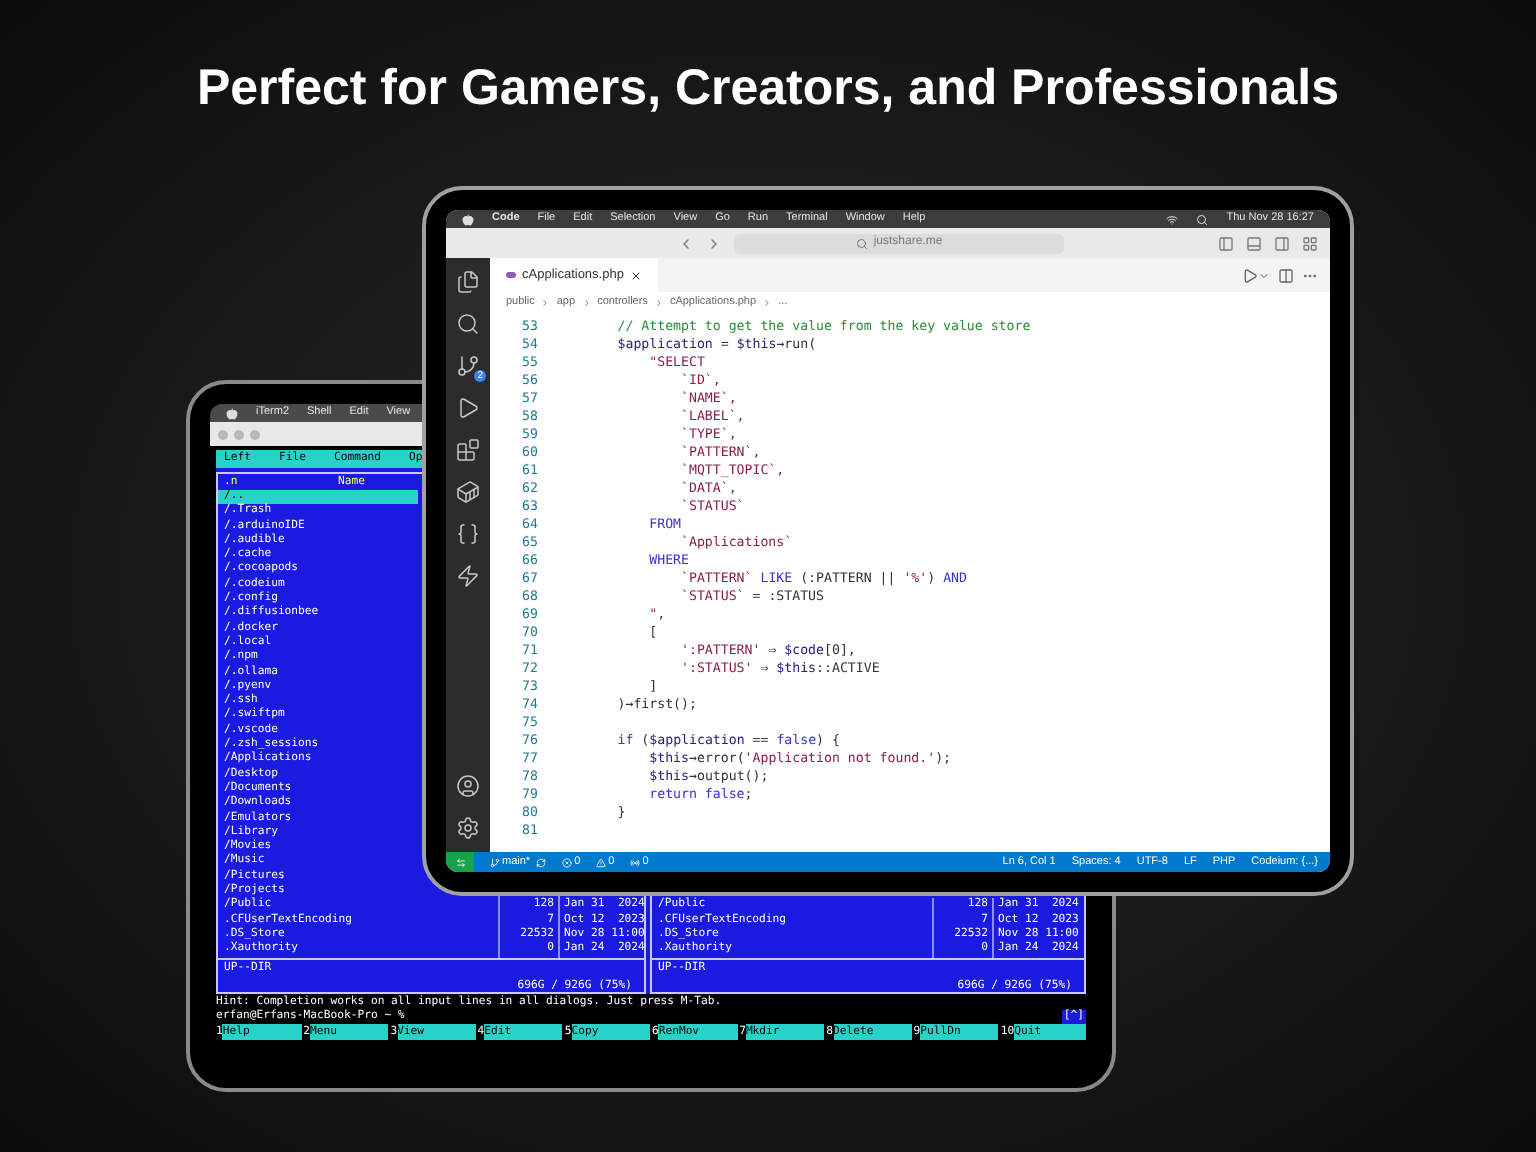 The height and width of the screenshot is (1152, 1536). I want to click on settings-icon, so click(468, 828).